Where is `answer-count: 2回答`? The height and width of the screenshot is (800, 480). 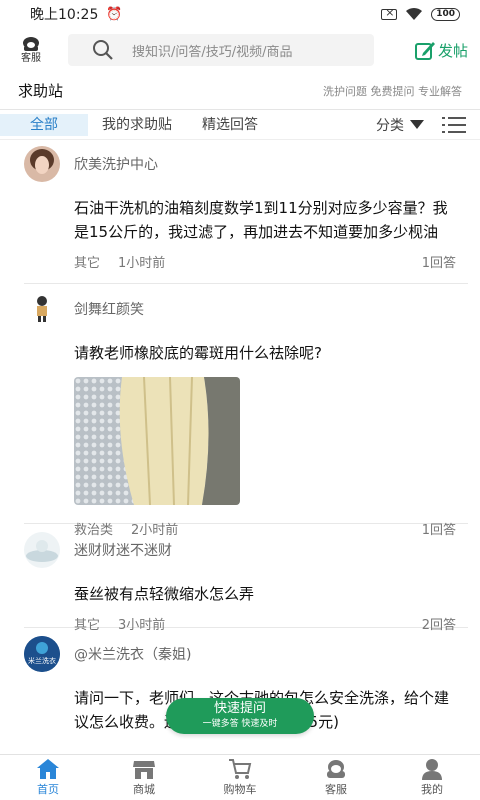
answer-count: 2回答 is located at coordinates (438, 625).